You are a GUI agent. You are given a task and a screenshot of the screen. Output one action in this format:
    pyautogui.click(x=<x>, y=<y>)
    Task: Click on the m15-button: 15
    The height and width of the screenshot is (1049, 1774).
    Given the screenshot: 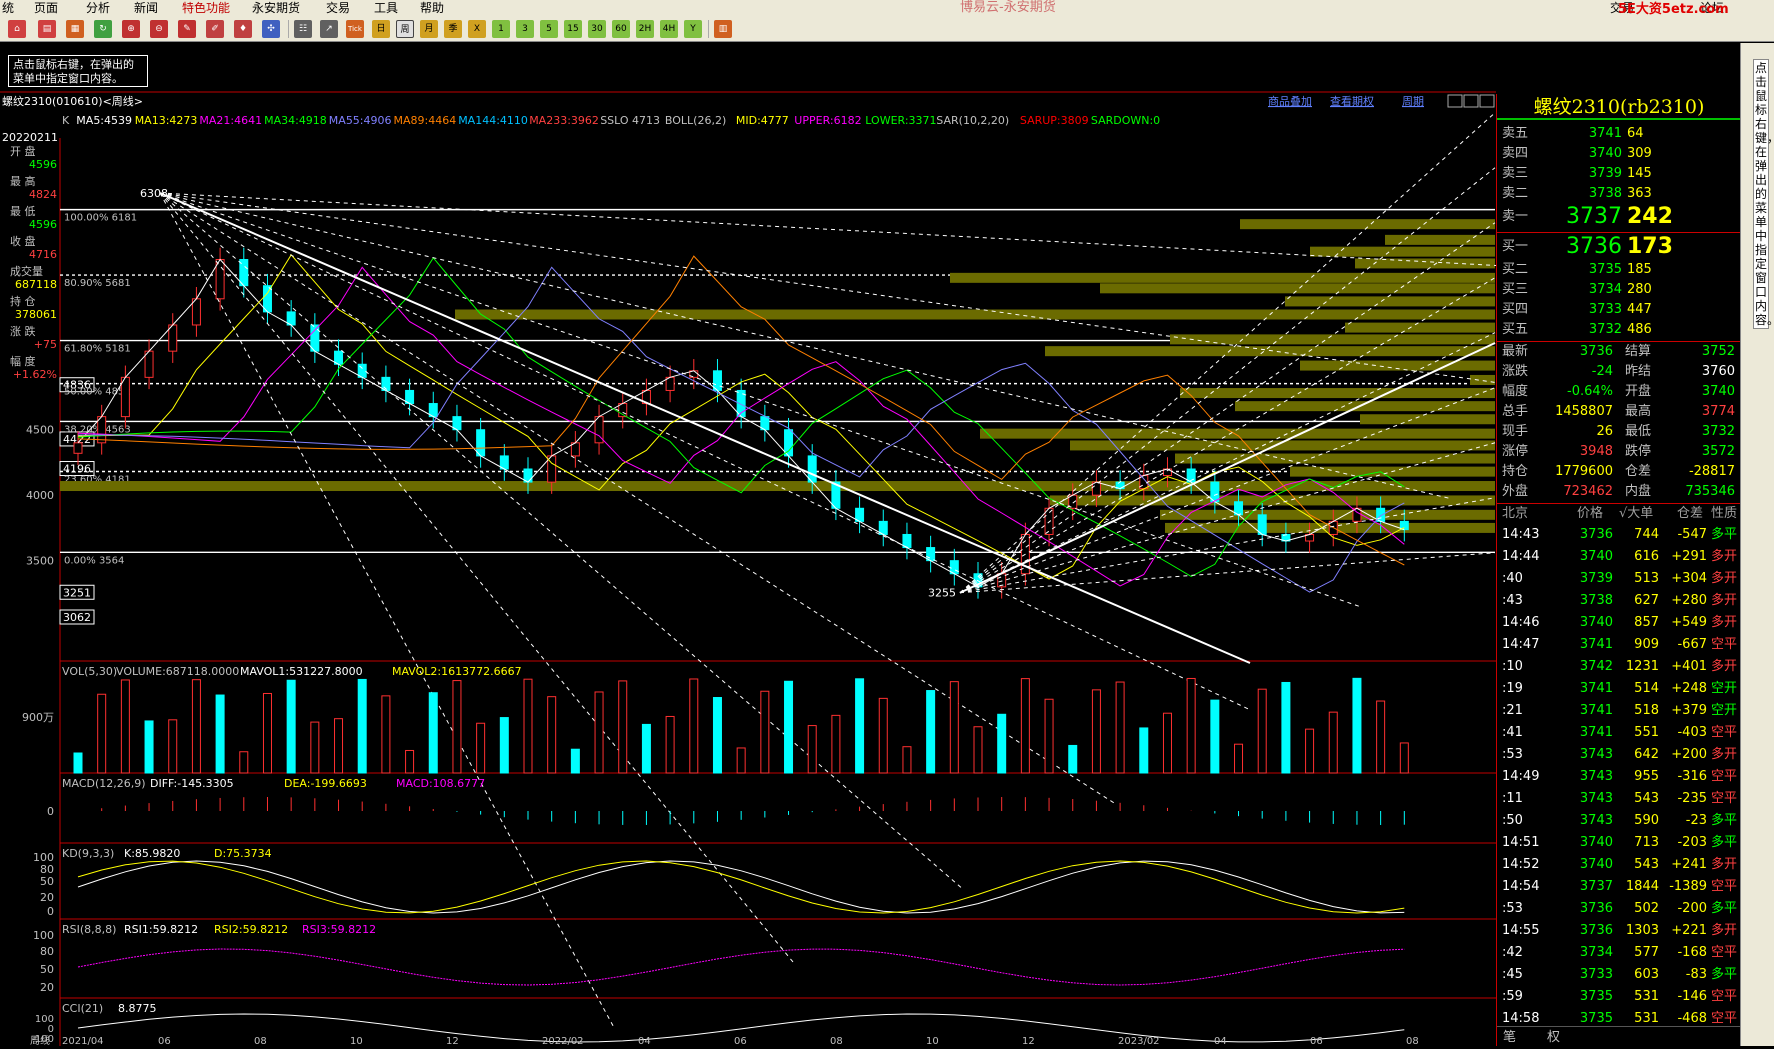 What is the action you would take?
    pyautogui.click(x=573, y=29)
    